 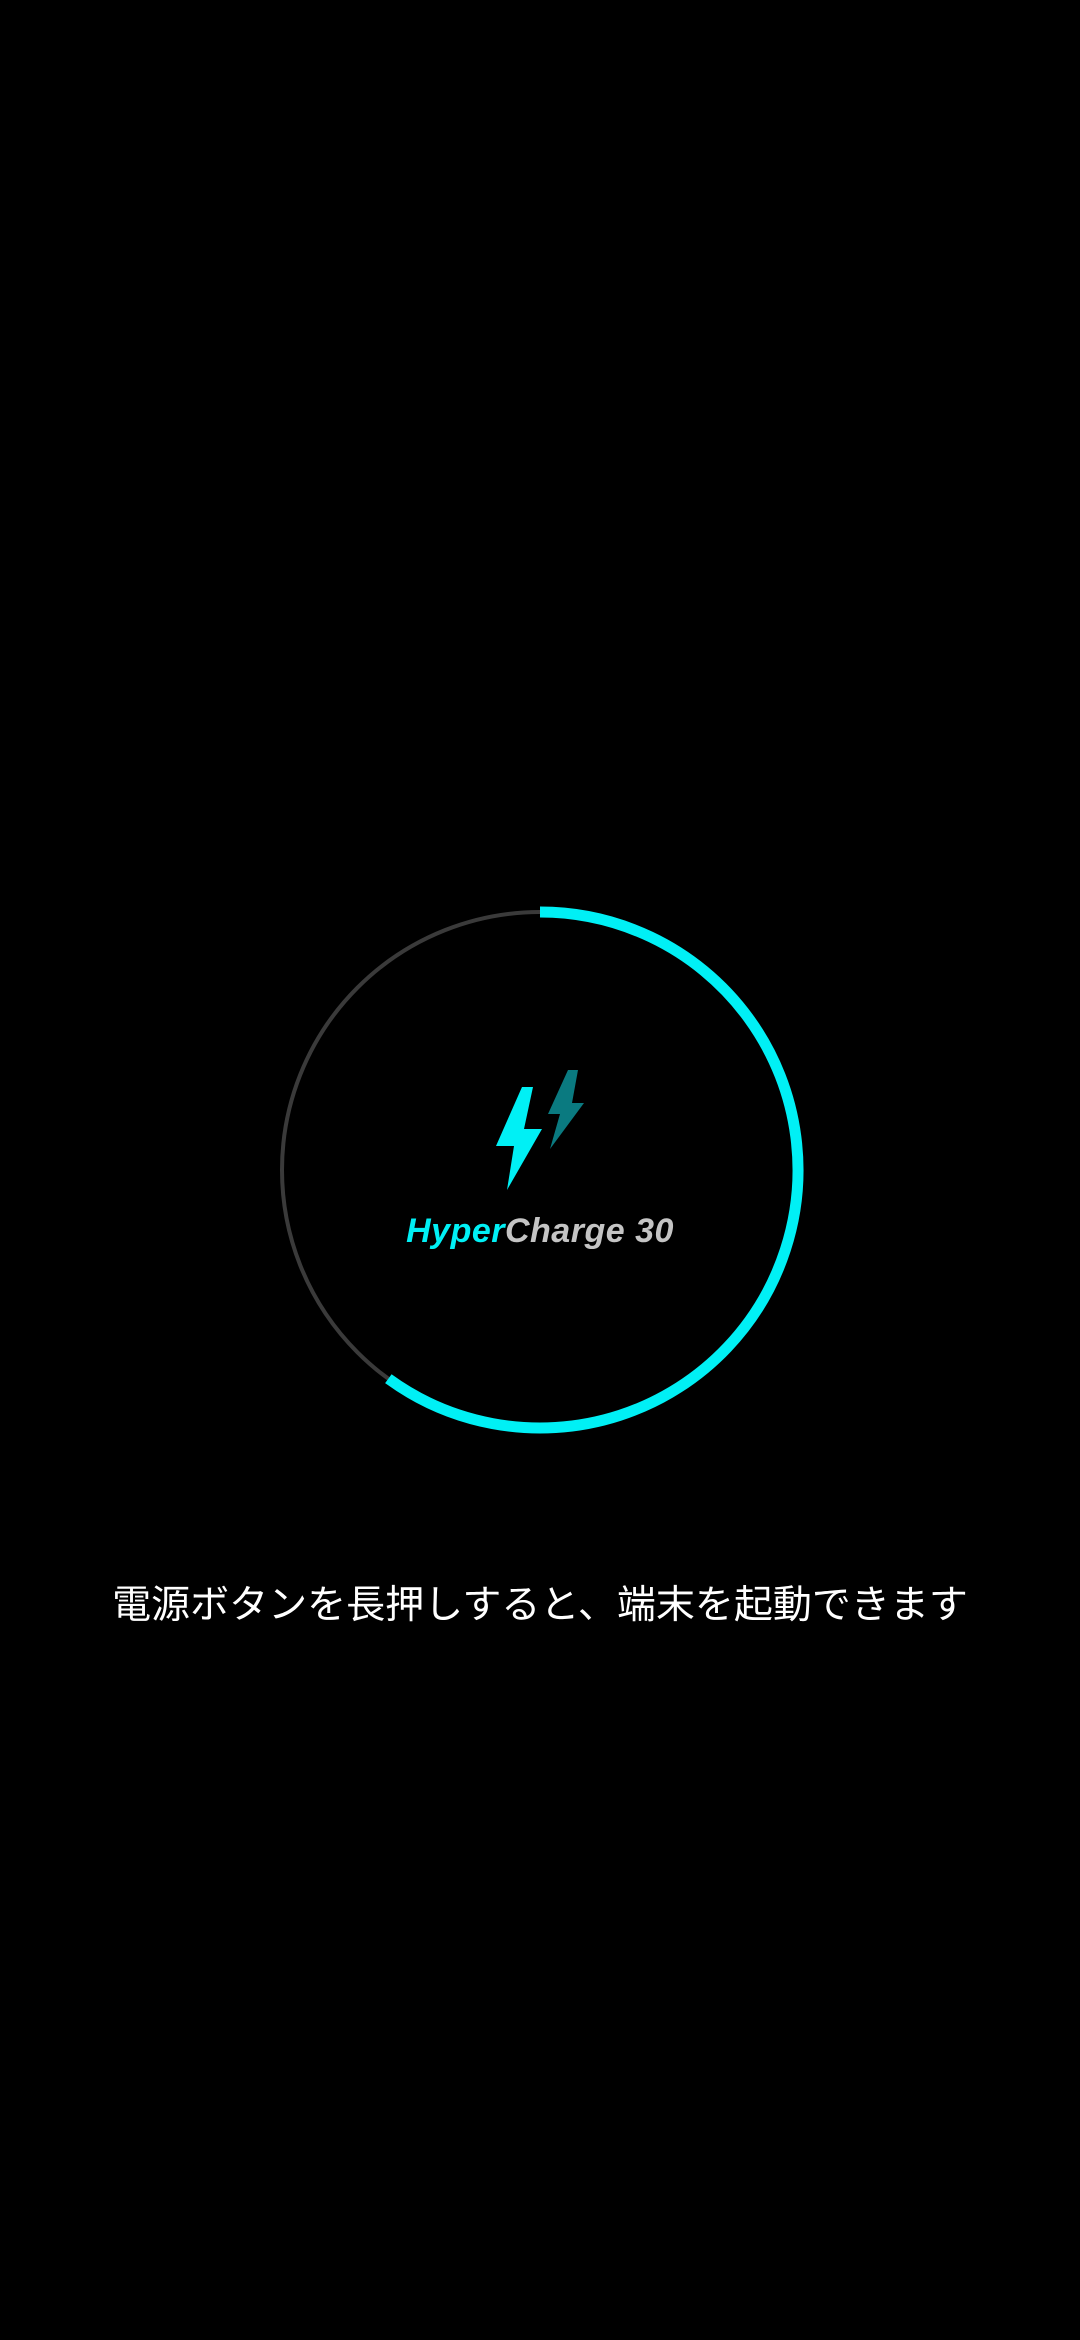 I want to click on double-lightning-bolt-icon, so click(x=540, y=1130).